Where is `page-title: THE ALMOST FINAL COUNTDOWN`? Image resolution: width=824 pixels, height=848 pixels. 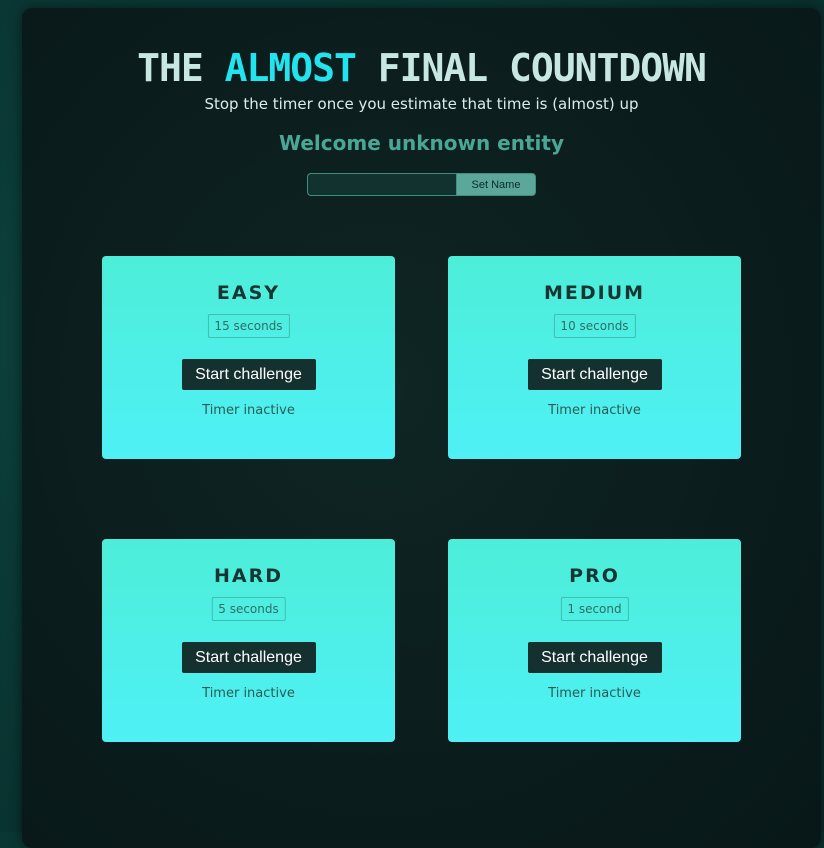 page-title: THE ALMOST FINAL COUNTDOWN is located at coordinates (421, 68).